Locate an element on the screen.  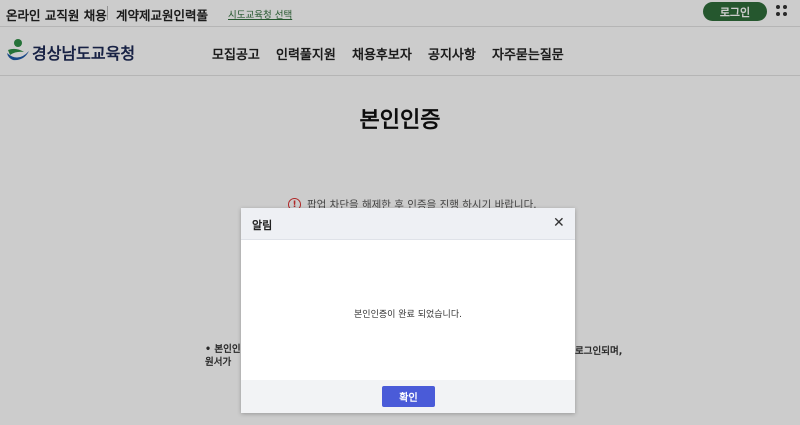
dialog-header: 알림 ✕ is located at coordinates (408, 224).